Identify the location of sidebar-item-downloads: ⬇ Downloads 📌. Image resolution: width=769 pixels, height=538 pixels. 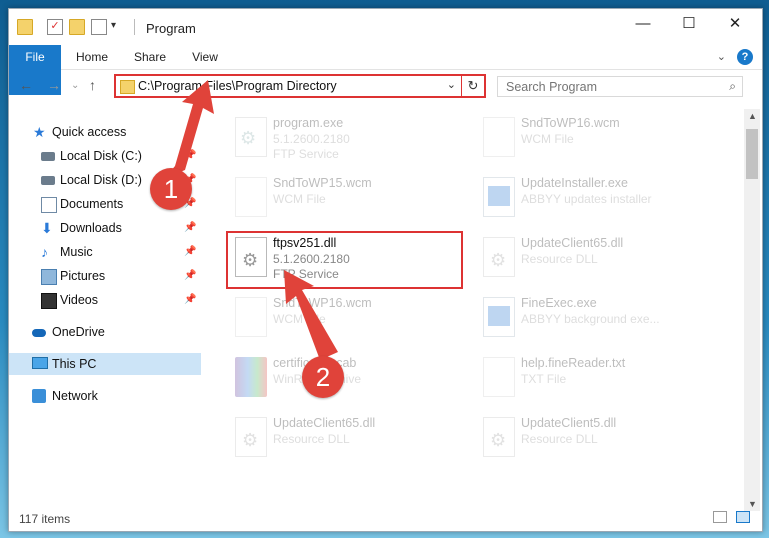
(105, 228).